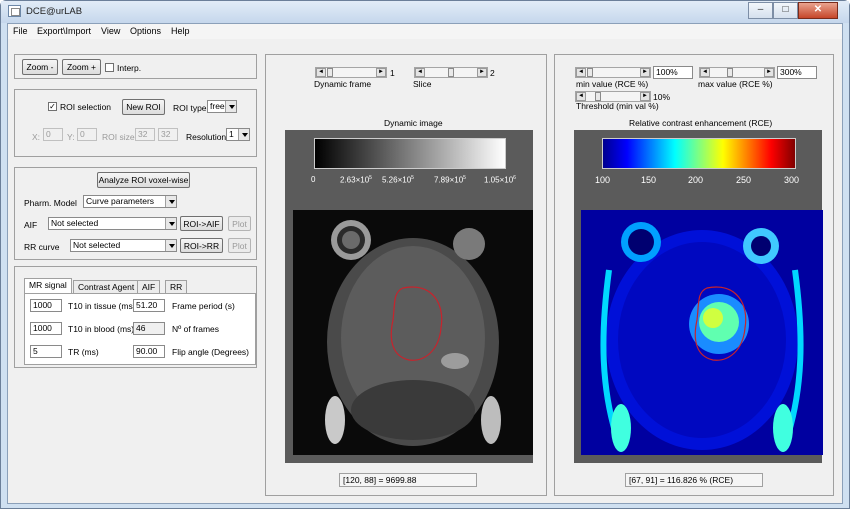  I want to click on frame-period-input: 51.20, so click(149, 305).